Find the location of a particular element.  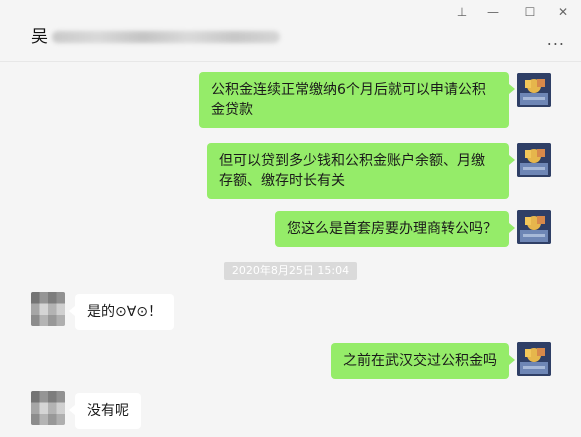

message-bubble-received: 没有呢 is located at coordinates (105, 411).